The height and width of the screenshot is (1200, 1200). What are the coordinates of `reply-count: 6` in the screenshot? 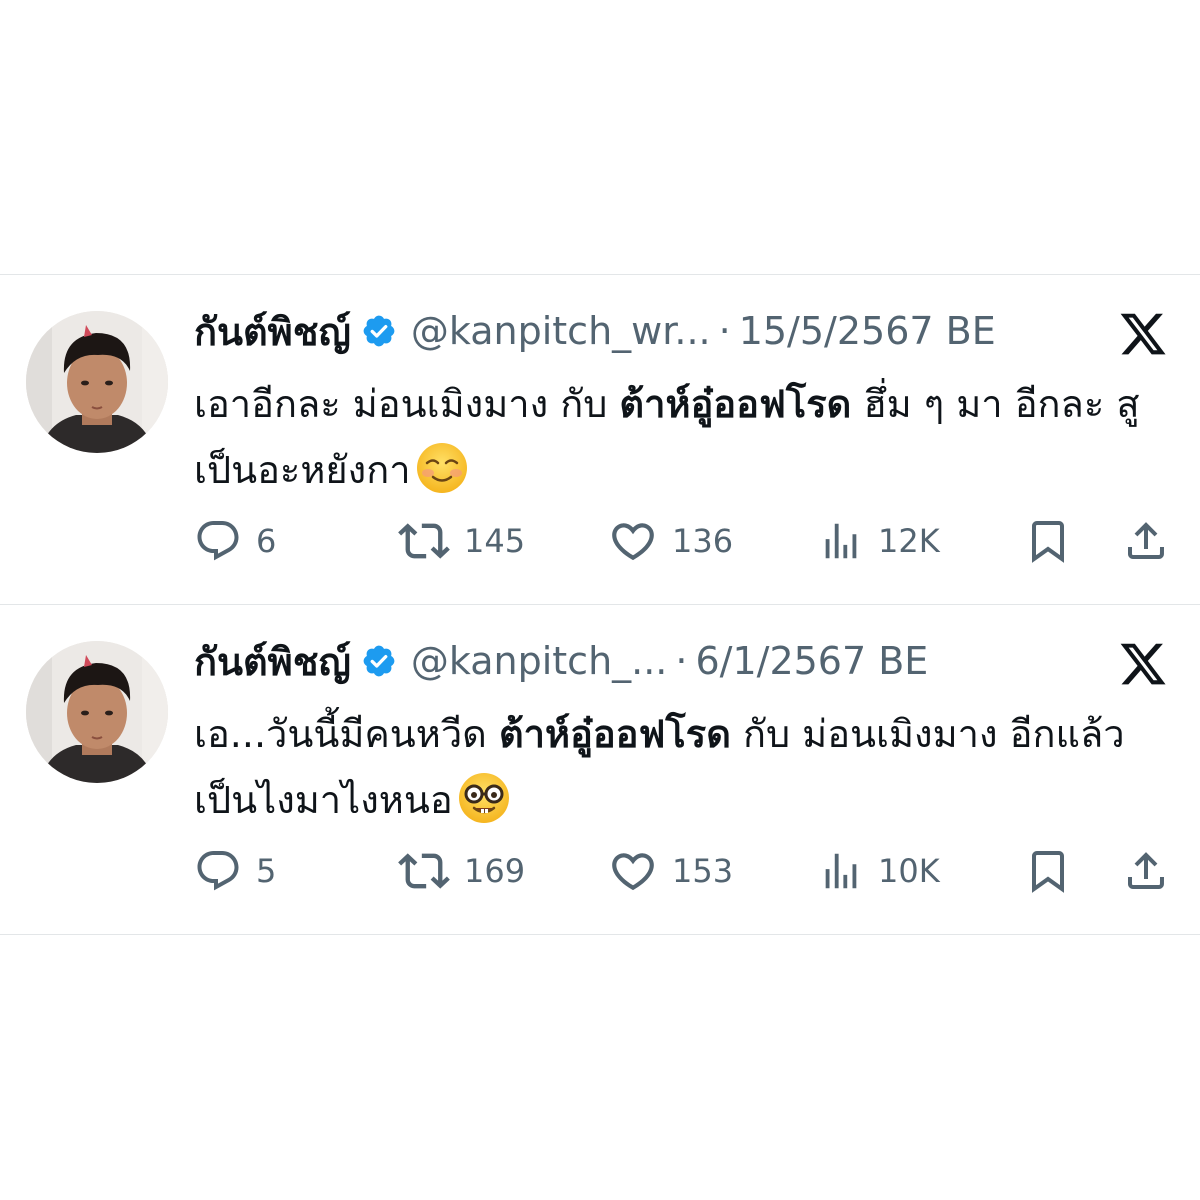 It's located at (266, 541).